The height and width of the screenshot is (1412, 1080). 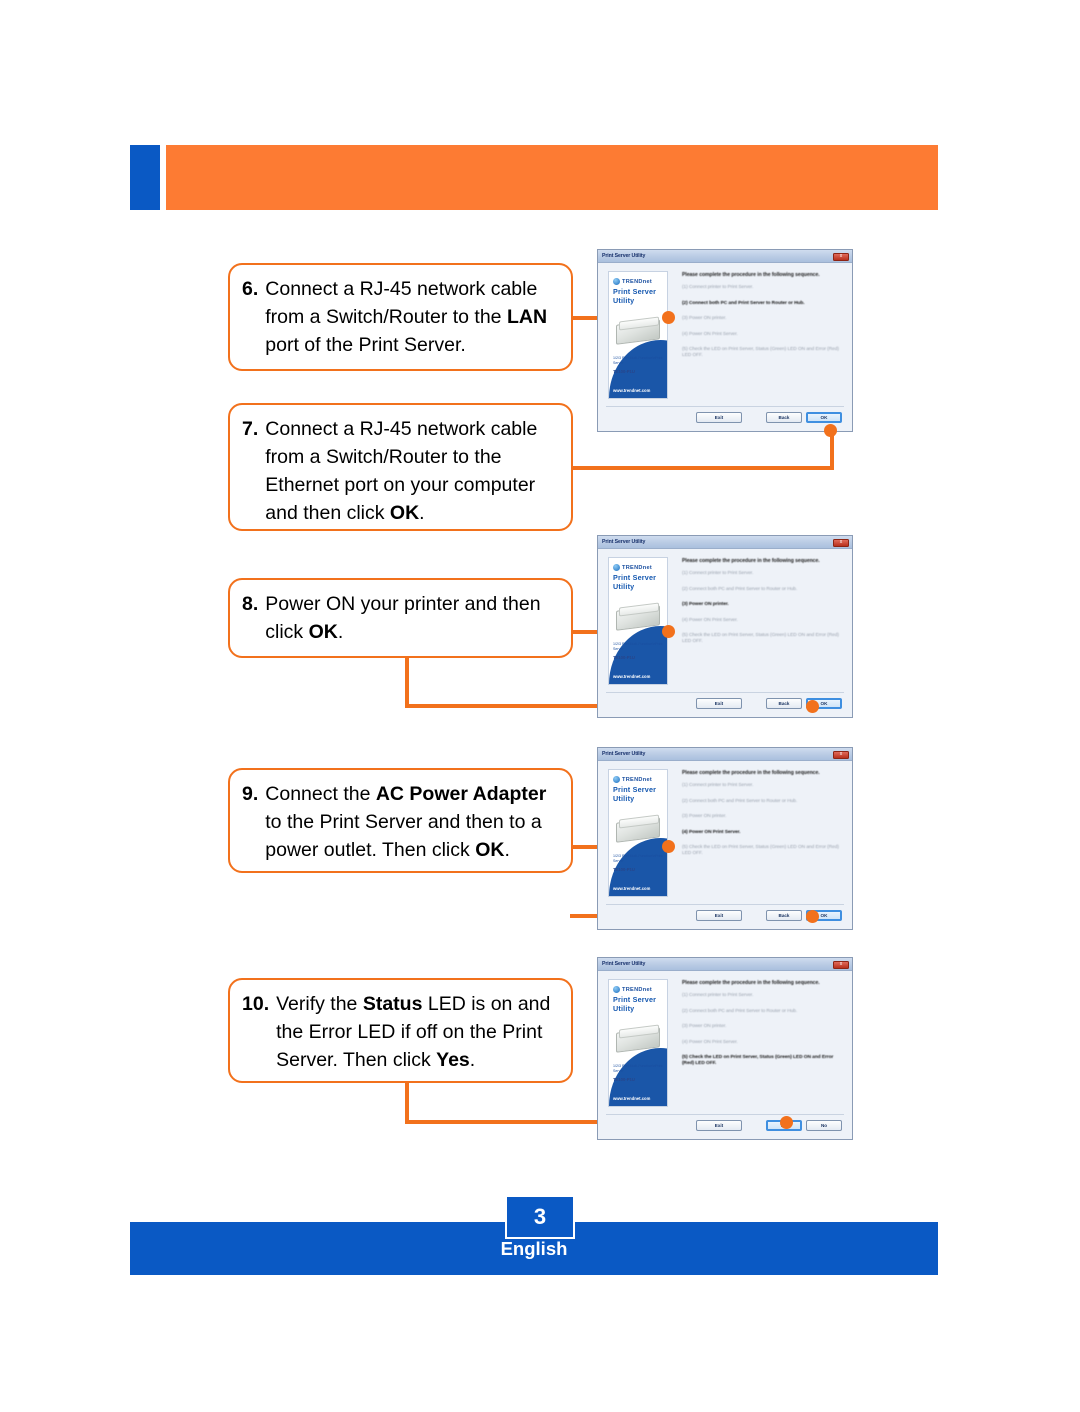 What do you see at coordinates (719, 915) in the screenshot?
I see `dialog-3-exit-button: Exit` at bounding box center [719, 915].